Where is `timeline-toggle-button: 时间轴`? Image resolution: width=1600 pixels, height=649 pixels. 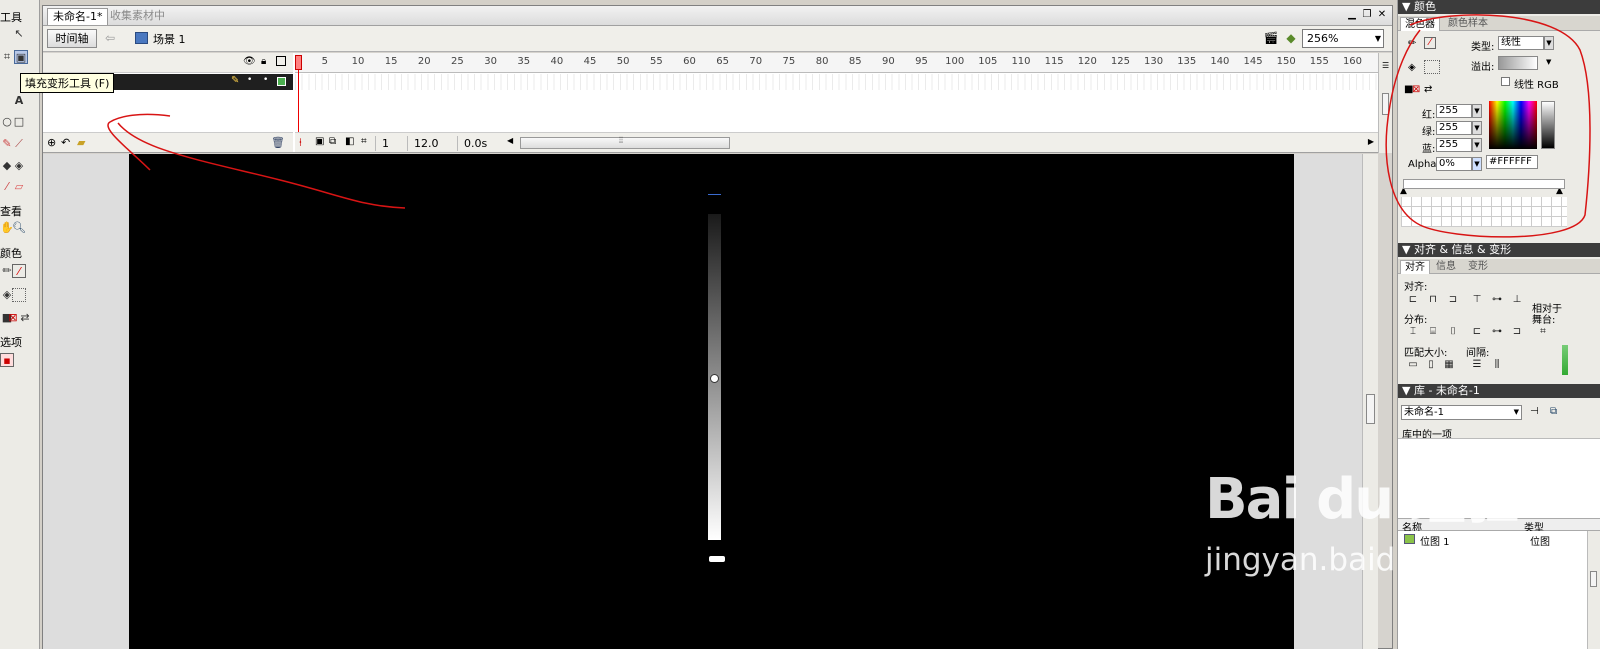
timeline-toggle-button: 时间轴 is located at coordinates (72, 38).